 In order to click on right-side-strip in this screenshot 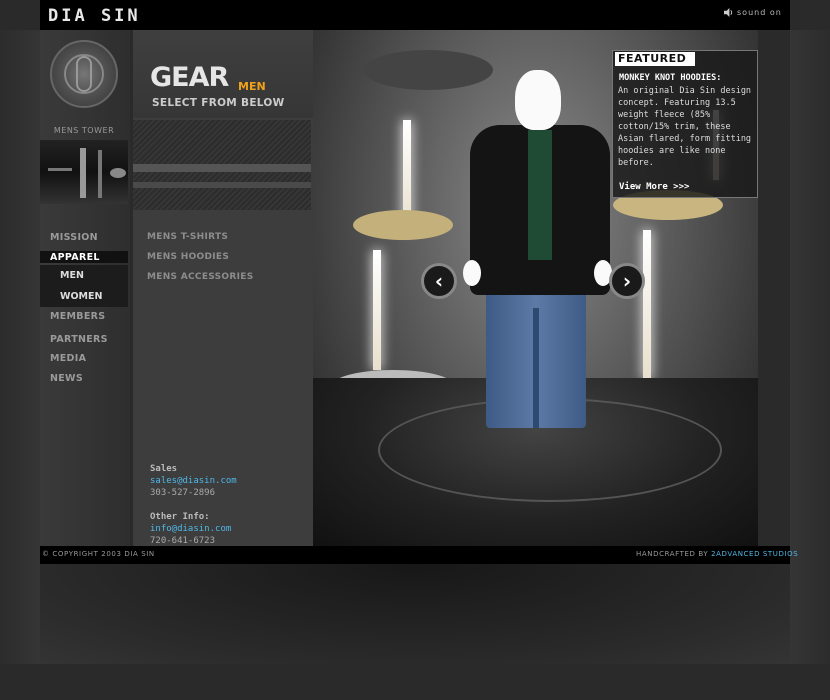, I will do `click(810, 347)`.